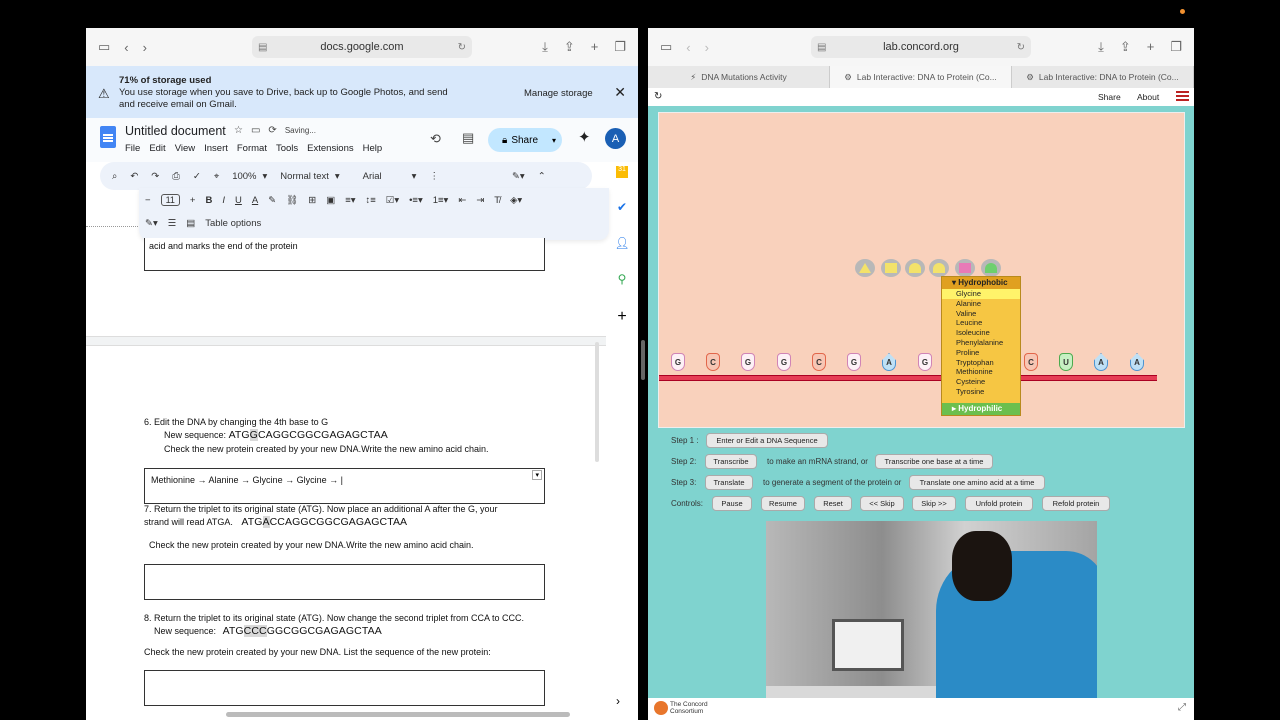 The height and width of the screenshot is (720, 1280). I want to click on menu-insert: Insert, so click(216, 148).